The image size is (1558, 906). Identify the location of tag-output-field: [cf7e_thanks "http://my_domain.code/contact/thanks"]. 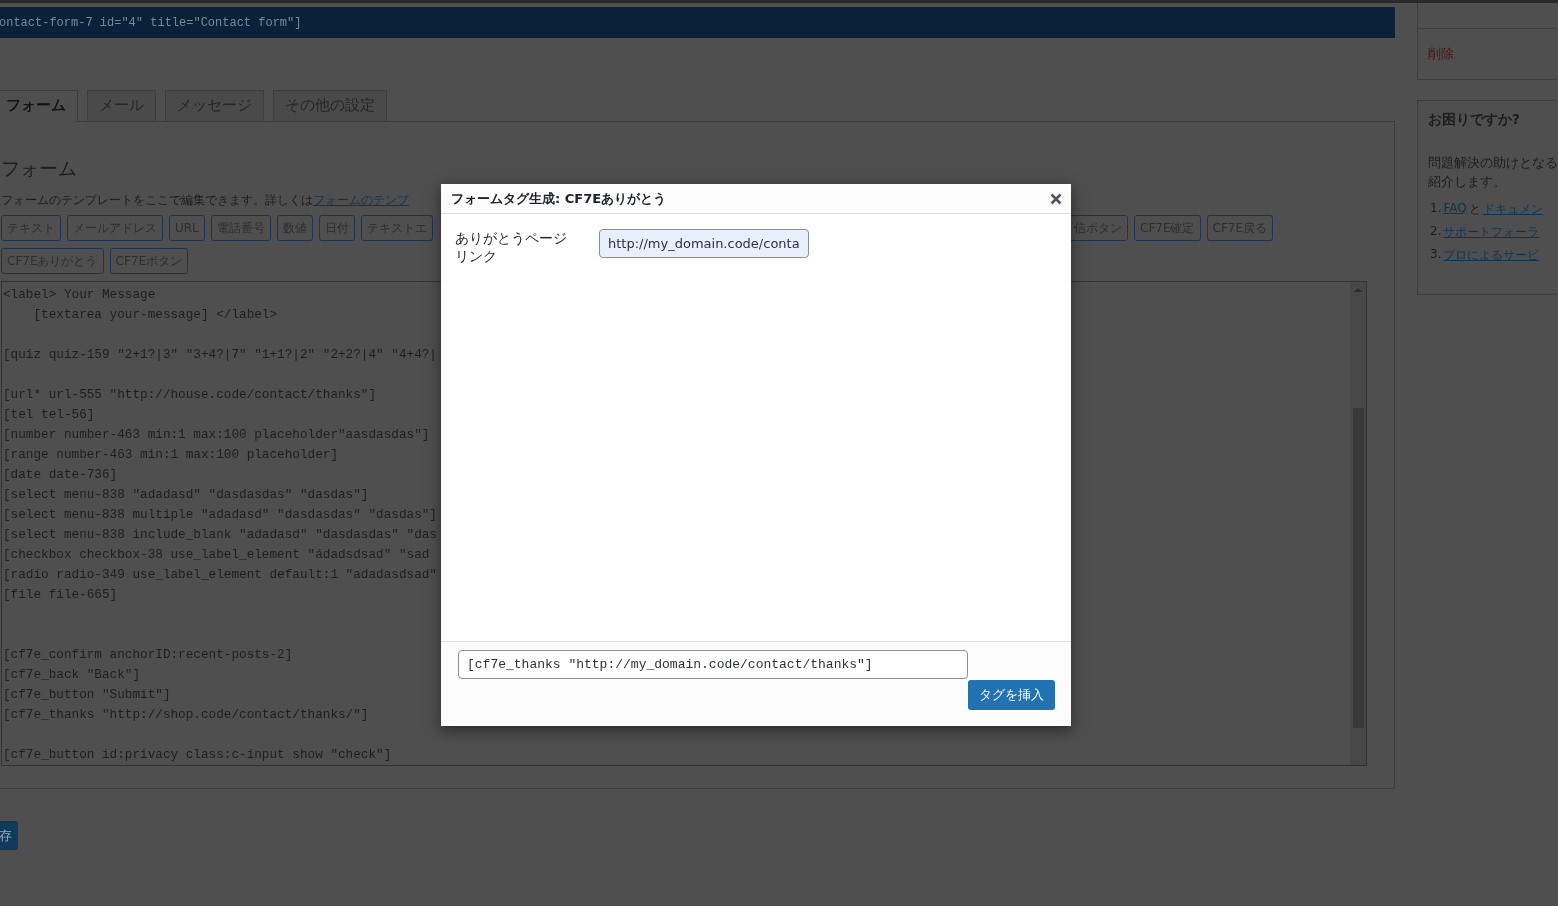
(713, 664).